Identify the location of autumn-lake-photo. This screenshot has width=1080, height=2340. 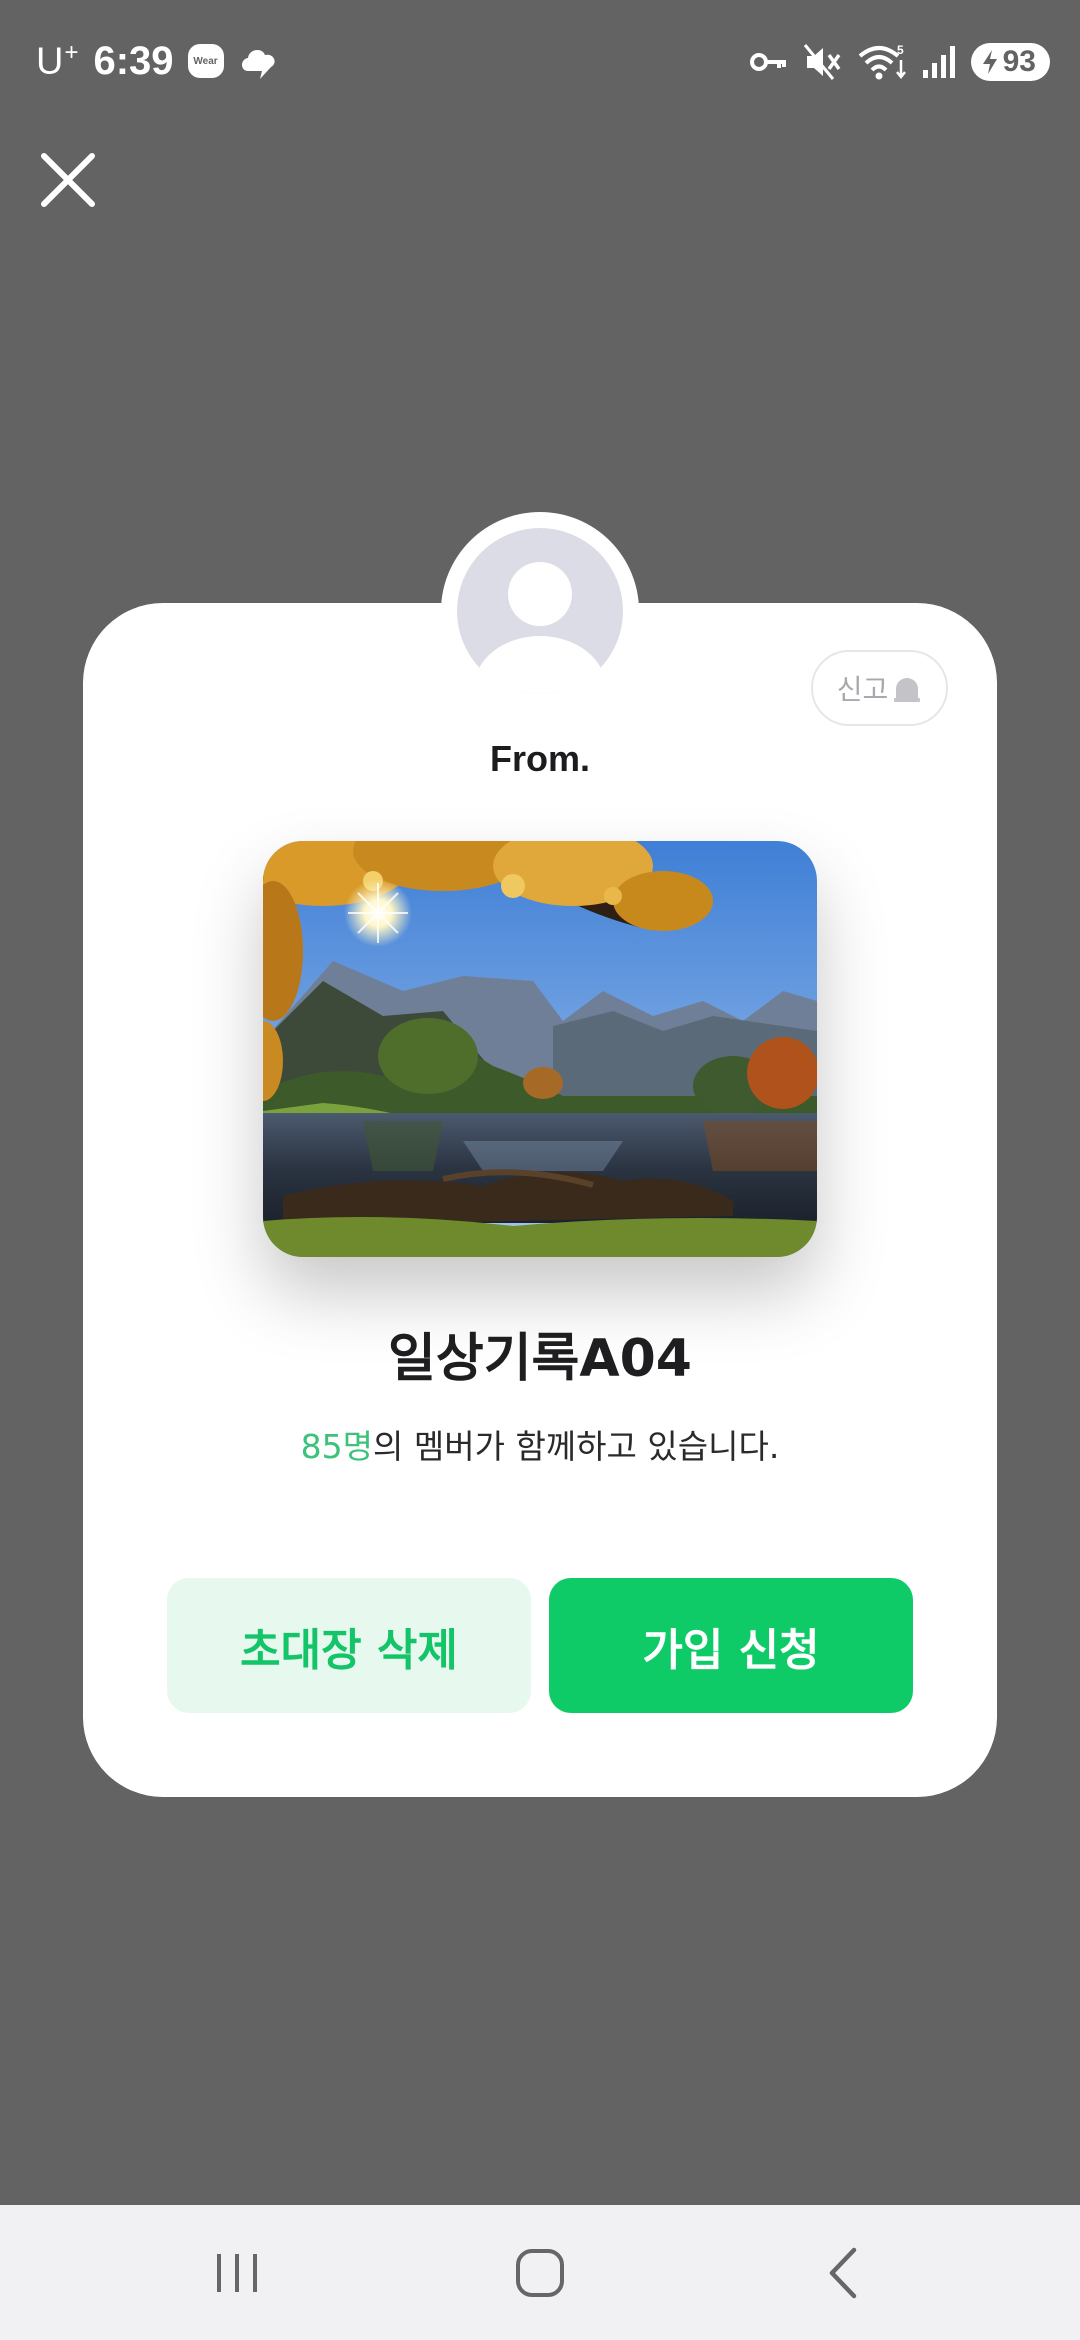
(540, 1049).